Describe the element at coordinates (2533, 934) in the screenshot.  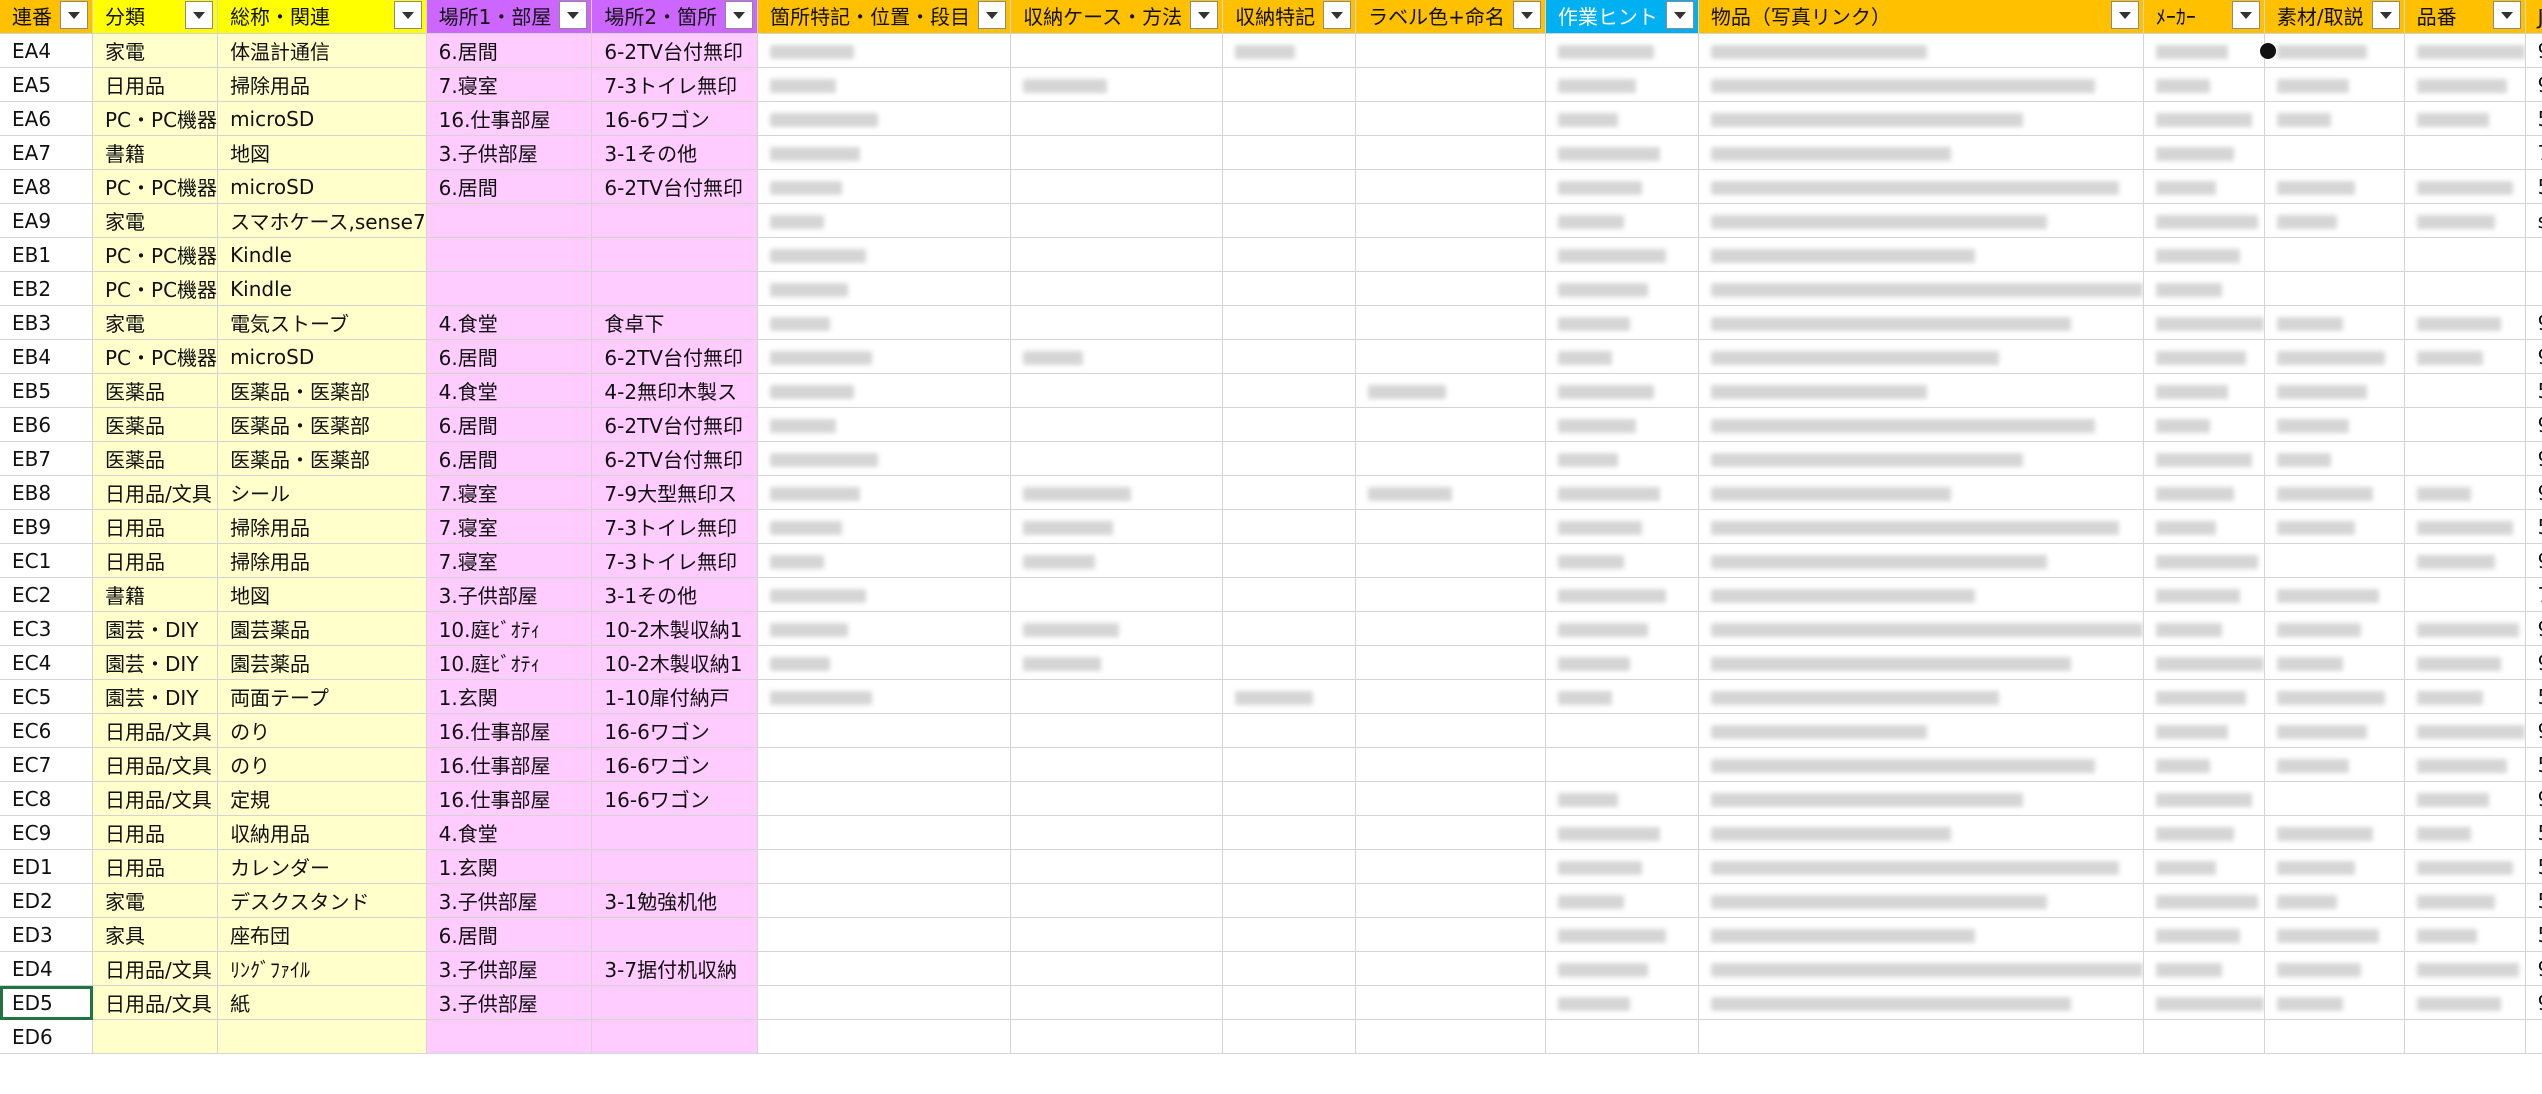
I see `cell-jan: 5826` at that location.